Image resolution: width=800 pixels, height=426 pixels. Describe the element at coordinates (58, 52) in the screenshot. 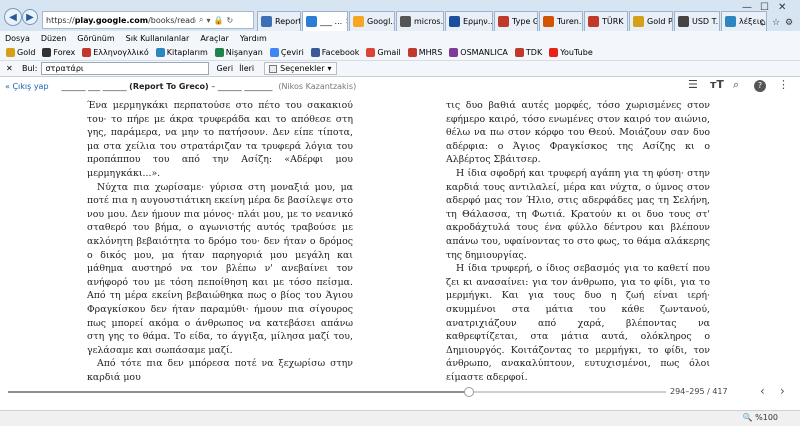

I see `favorite-link: Forex` at that location.